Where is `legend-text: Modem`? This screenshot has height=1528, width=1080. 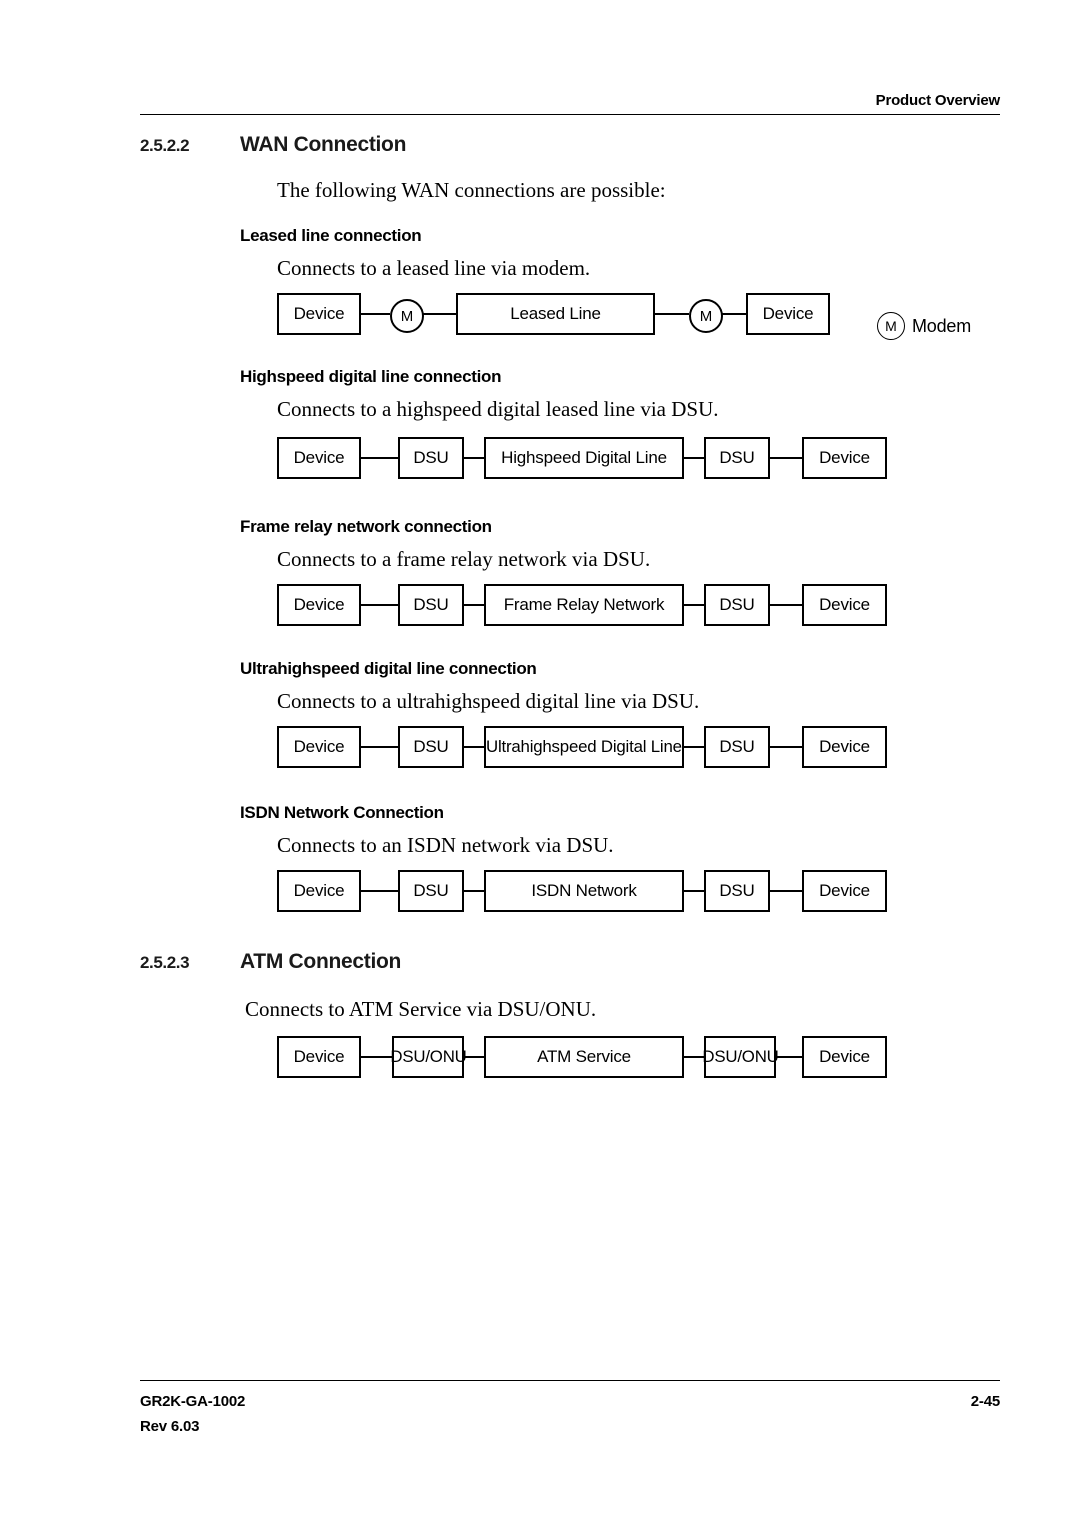 legend-text: Modem is located at coordinates (942, 325).